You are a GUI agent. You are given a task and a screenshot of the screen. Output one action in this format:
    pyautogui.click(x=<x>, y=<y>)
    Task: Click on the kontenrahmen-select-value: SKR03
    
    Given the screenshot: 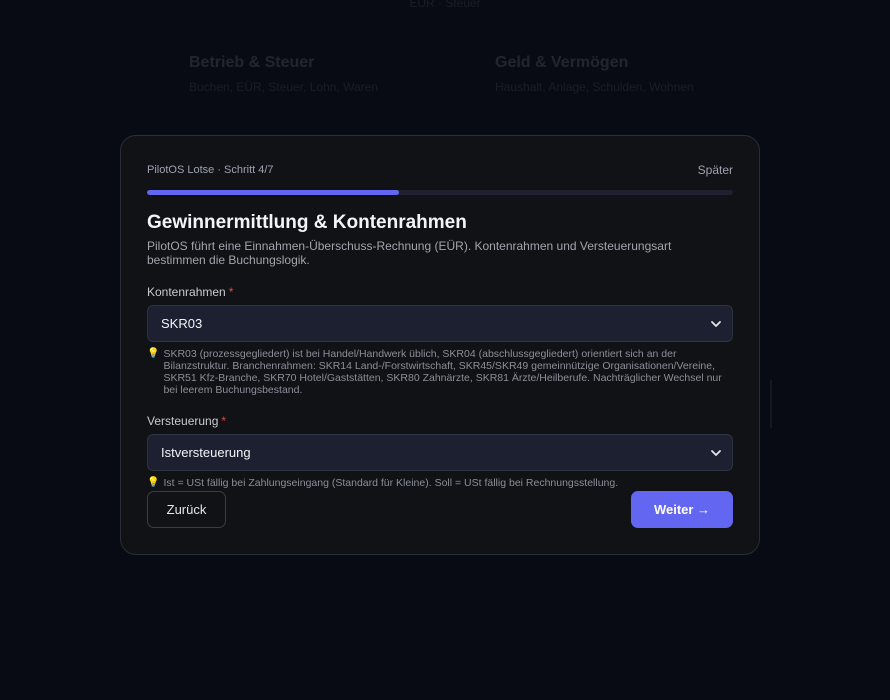 What is the action you would take?
    pyautogui.click(x=182, y=323)
    